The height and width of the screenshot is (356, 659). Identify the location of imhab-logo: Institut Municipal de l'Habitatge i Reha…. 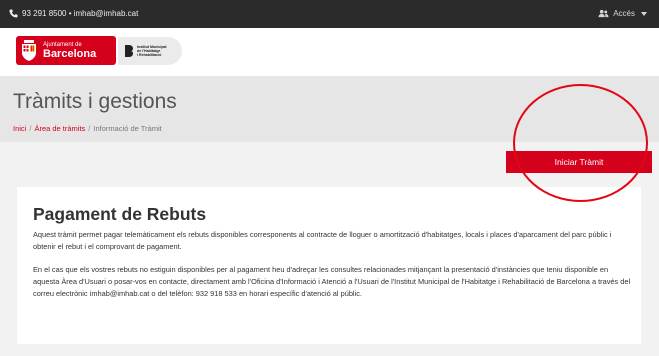
(150, 51).